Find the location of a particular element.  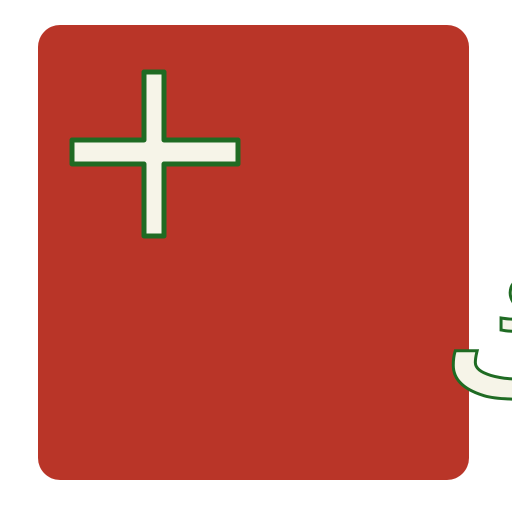

plus-icon is located at coordinates (155, 154).